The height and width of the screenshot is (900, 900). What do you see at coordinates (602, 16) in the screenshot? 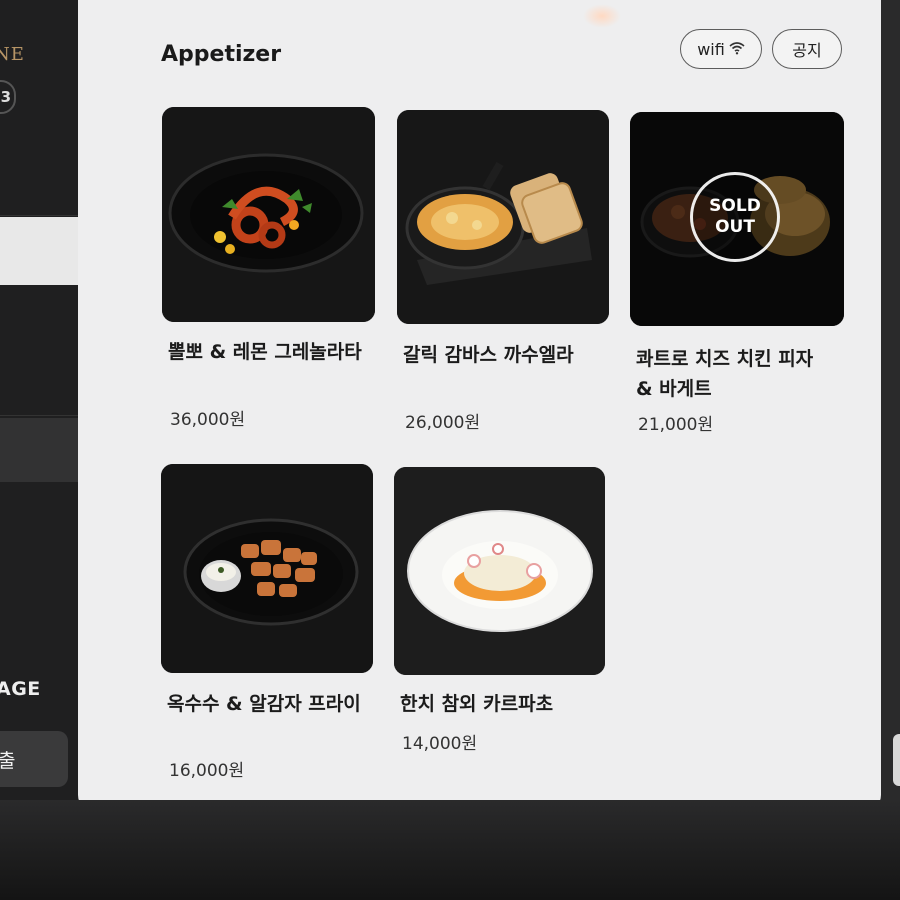
I see `screen-glare` at bounding box center [602, 16].